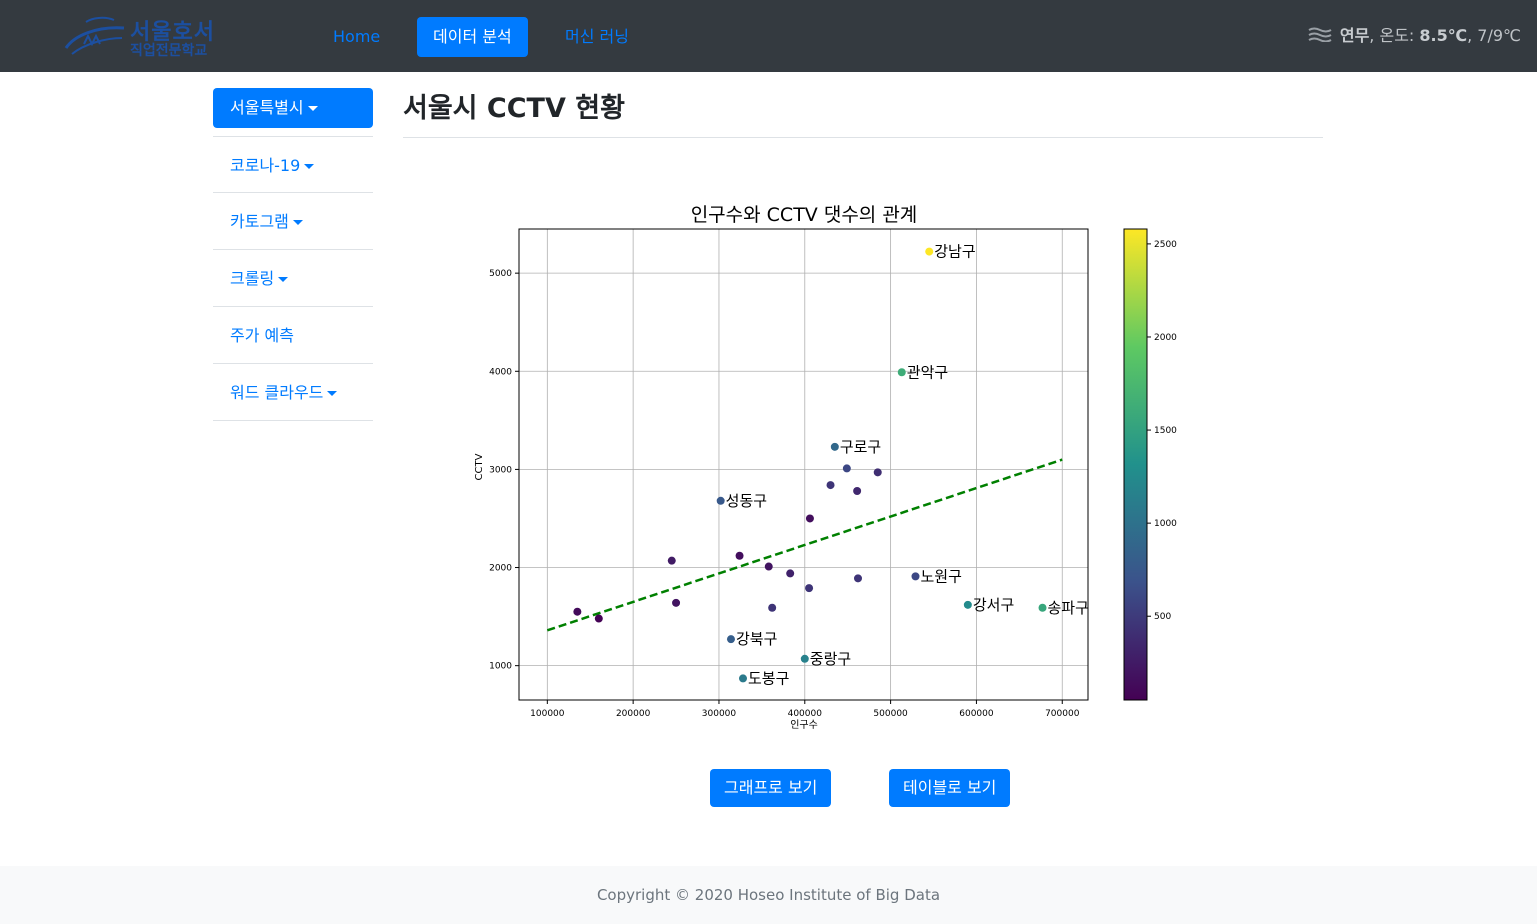 This screenshot has height=924, width=1537. Describe the element at coordinates (1068, 608) in the screenshot. I see `point-label: 송파구` at that location.